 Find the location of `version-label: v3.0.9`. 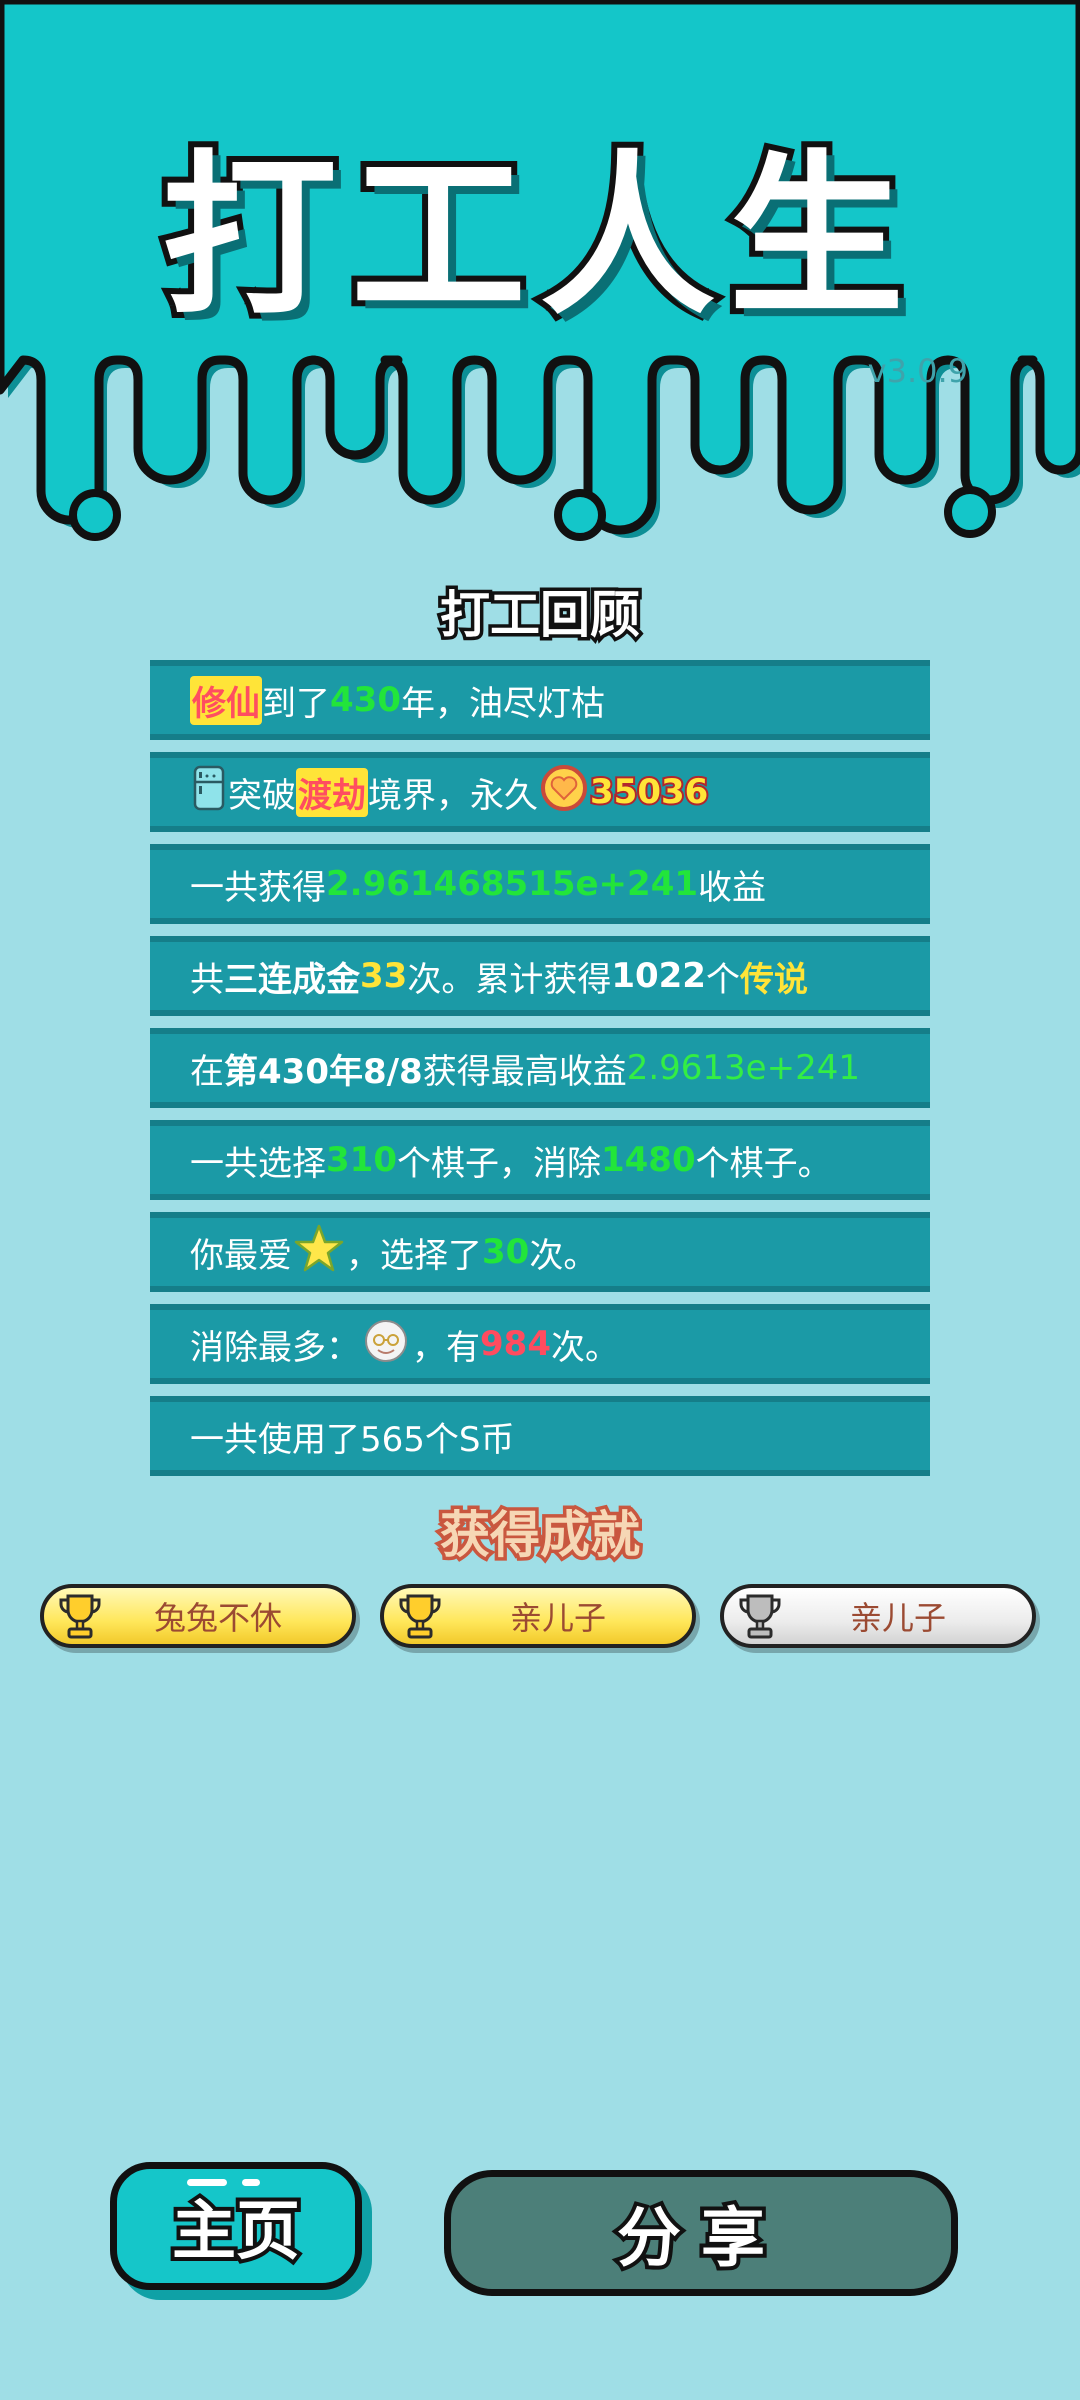

version-label: v3.0.9 is located at coordinates (917, 371).